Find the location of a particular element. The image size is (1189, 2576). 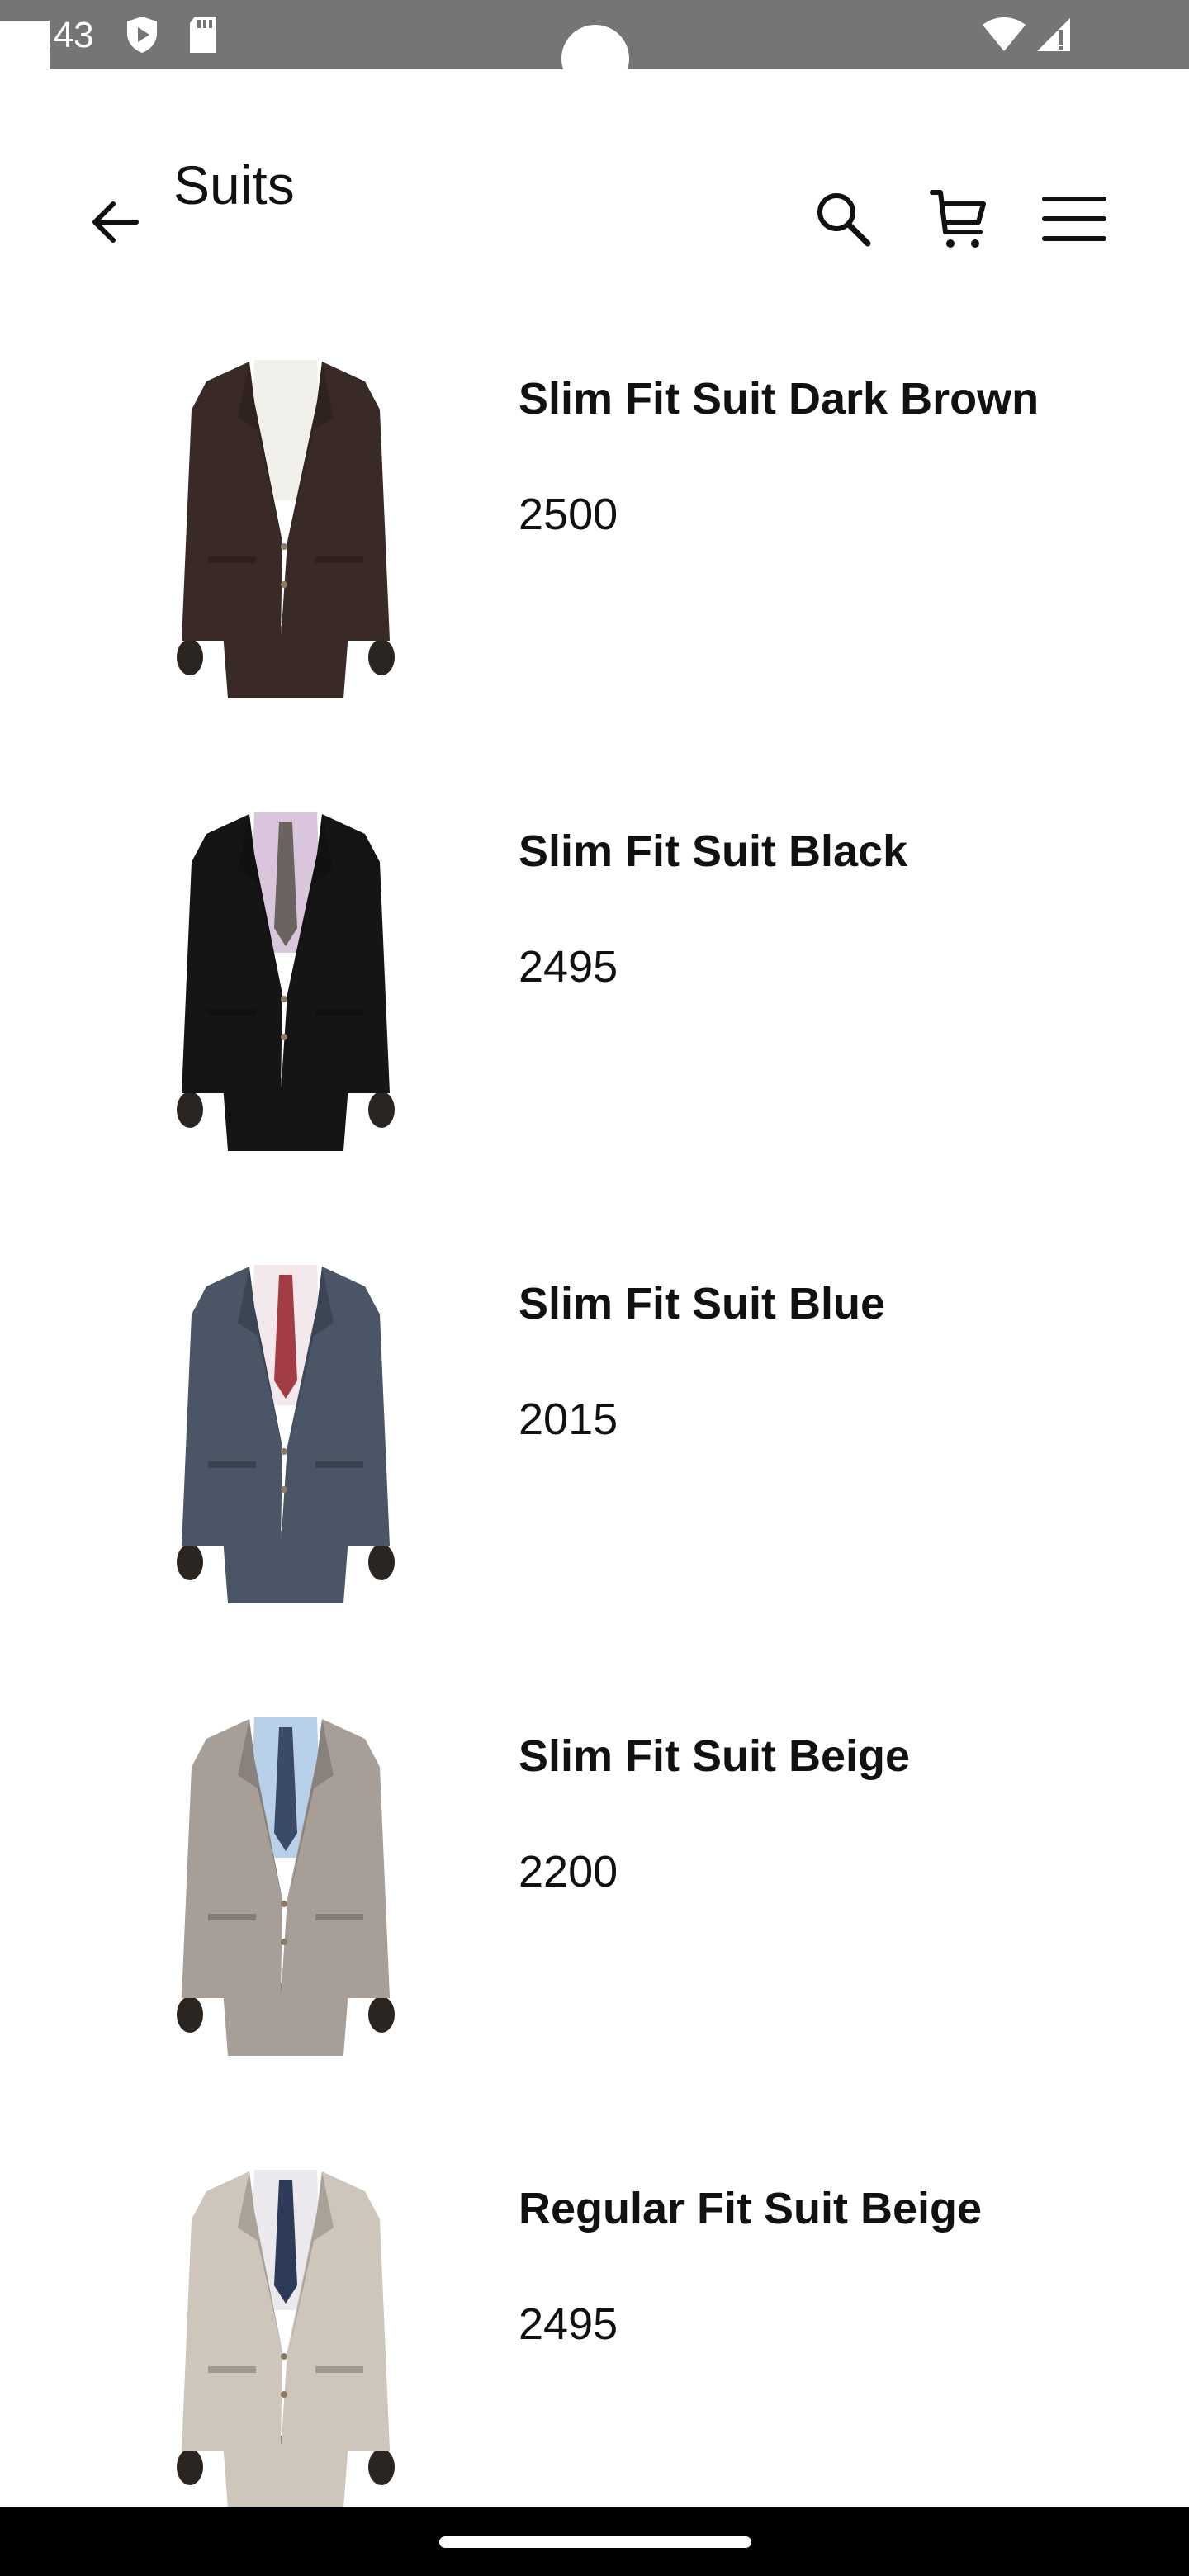

search-icon is located at coordinates (844, 220).